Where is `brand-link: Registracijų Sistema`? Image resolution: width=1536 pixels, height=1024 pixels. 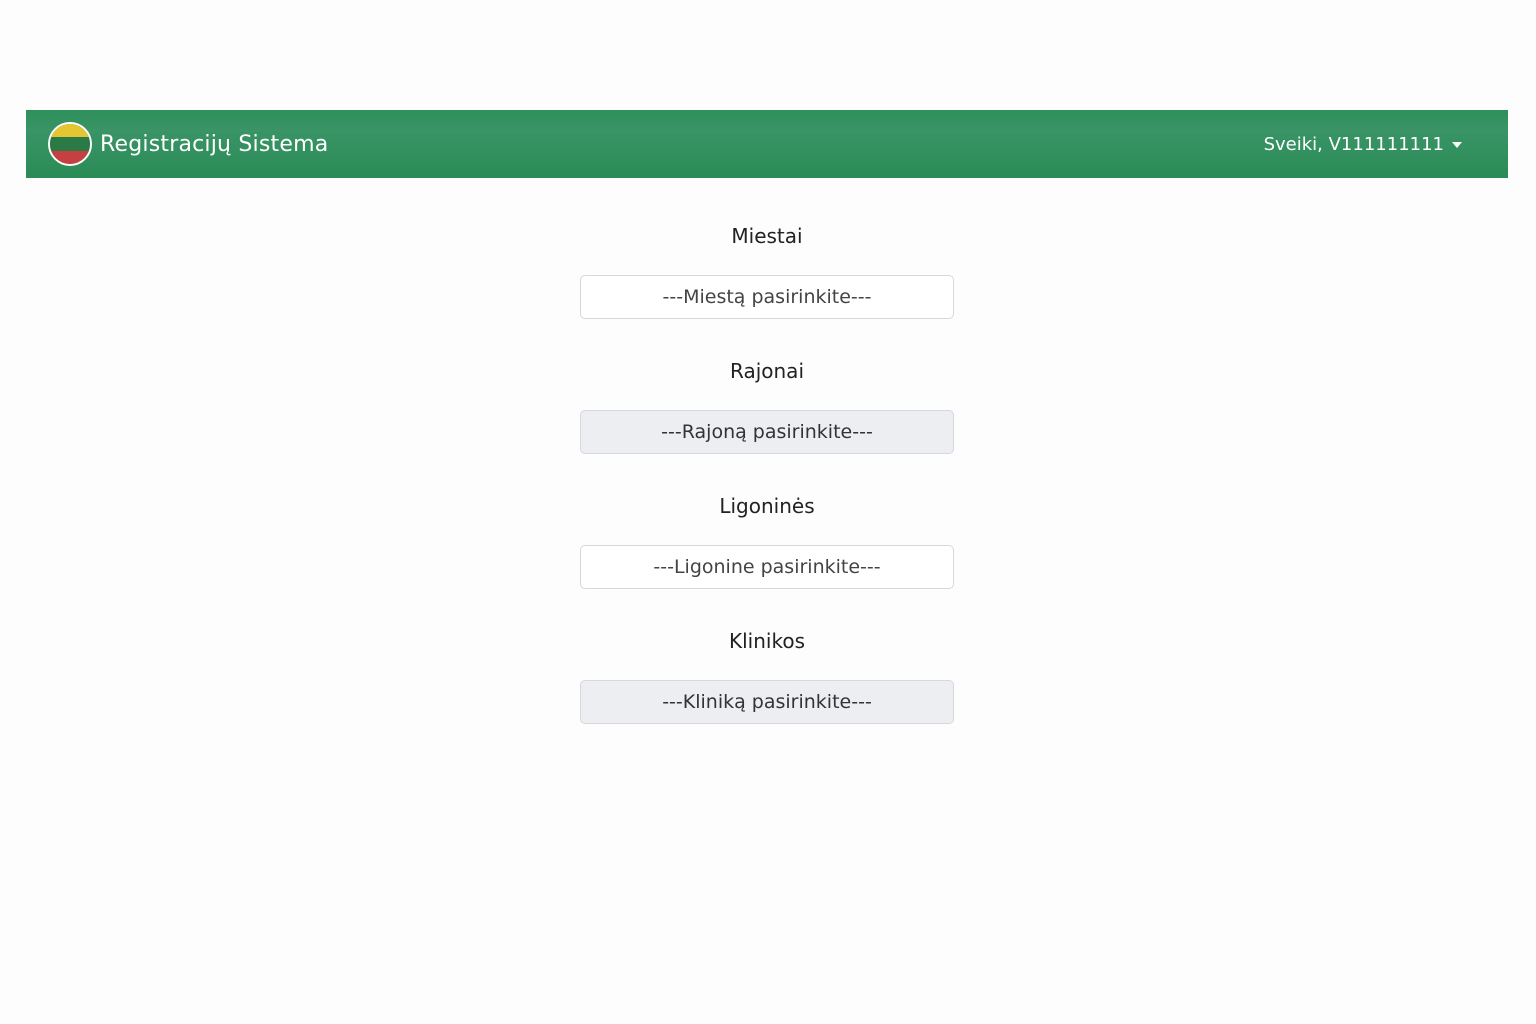
brand-link: Registracijų Sistema is located at coordinates (188, 144).